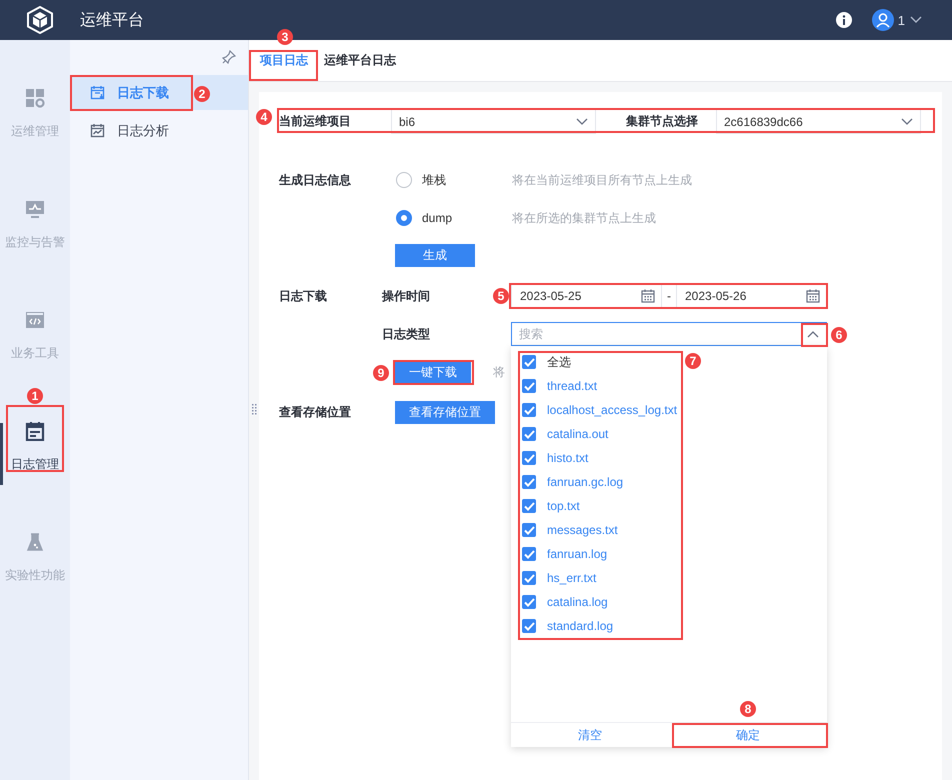 This screenshot has height=780, width=952. Describe the element at coordinates (284, 60) in the screenshot. I see `tab: 项目日志` at that location.